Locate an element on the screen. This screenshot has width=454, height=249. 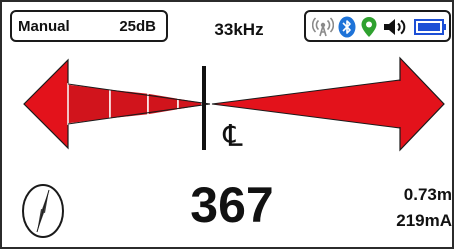
compass-icon is located at coordinates (43, 211).